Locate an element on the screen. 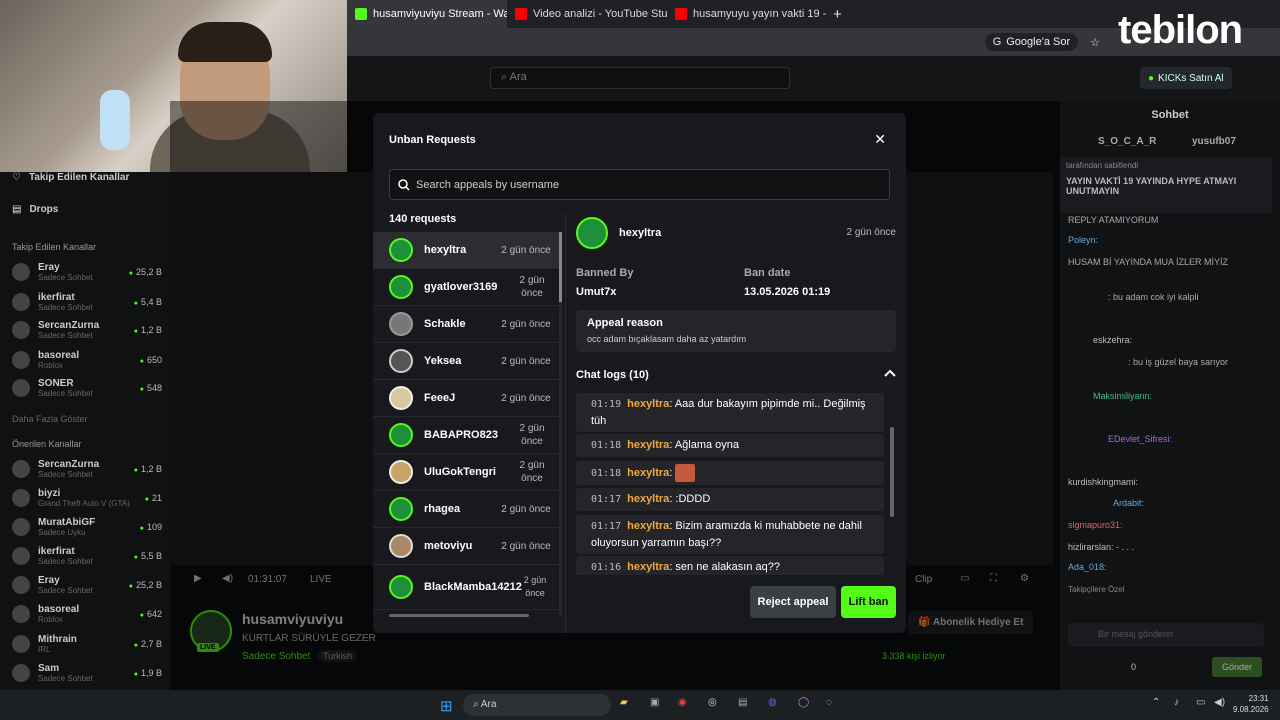 This screenshot has height=720, width=1280. chat-message: Ada_018: is located at coordinates (1087, 567).